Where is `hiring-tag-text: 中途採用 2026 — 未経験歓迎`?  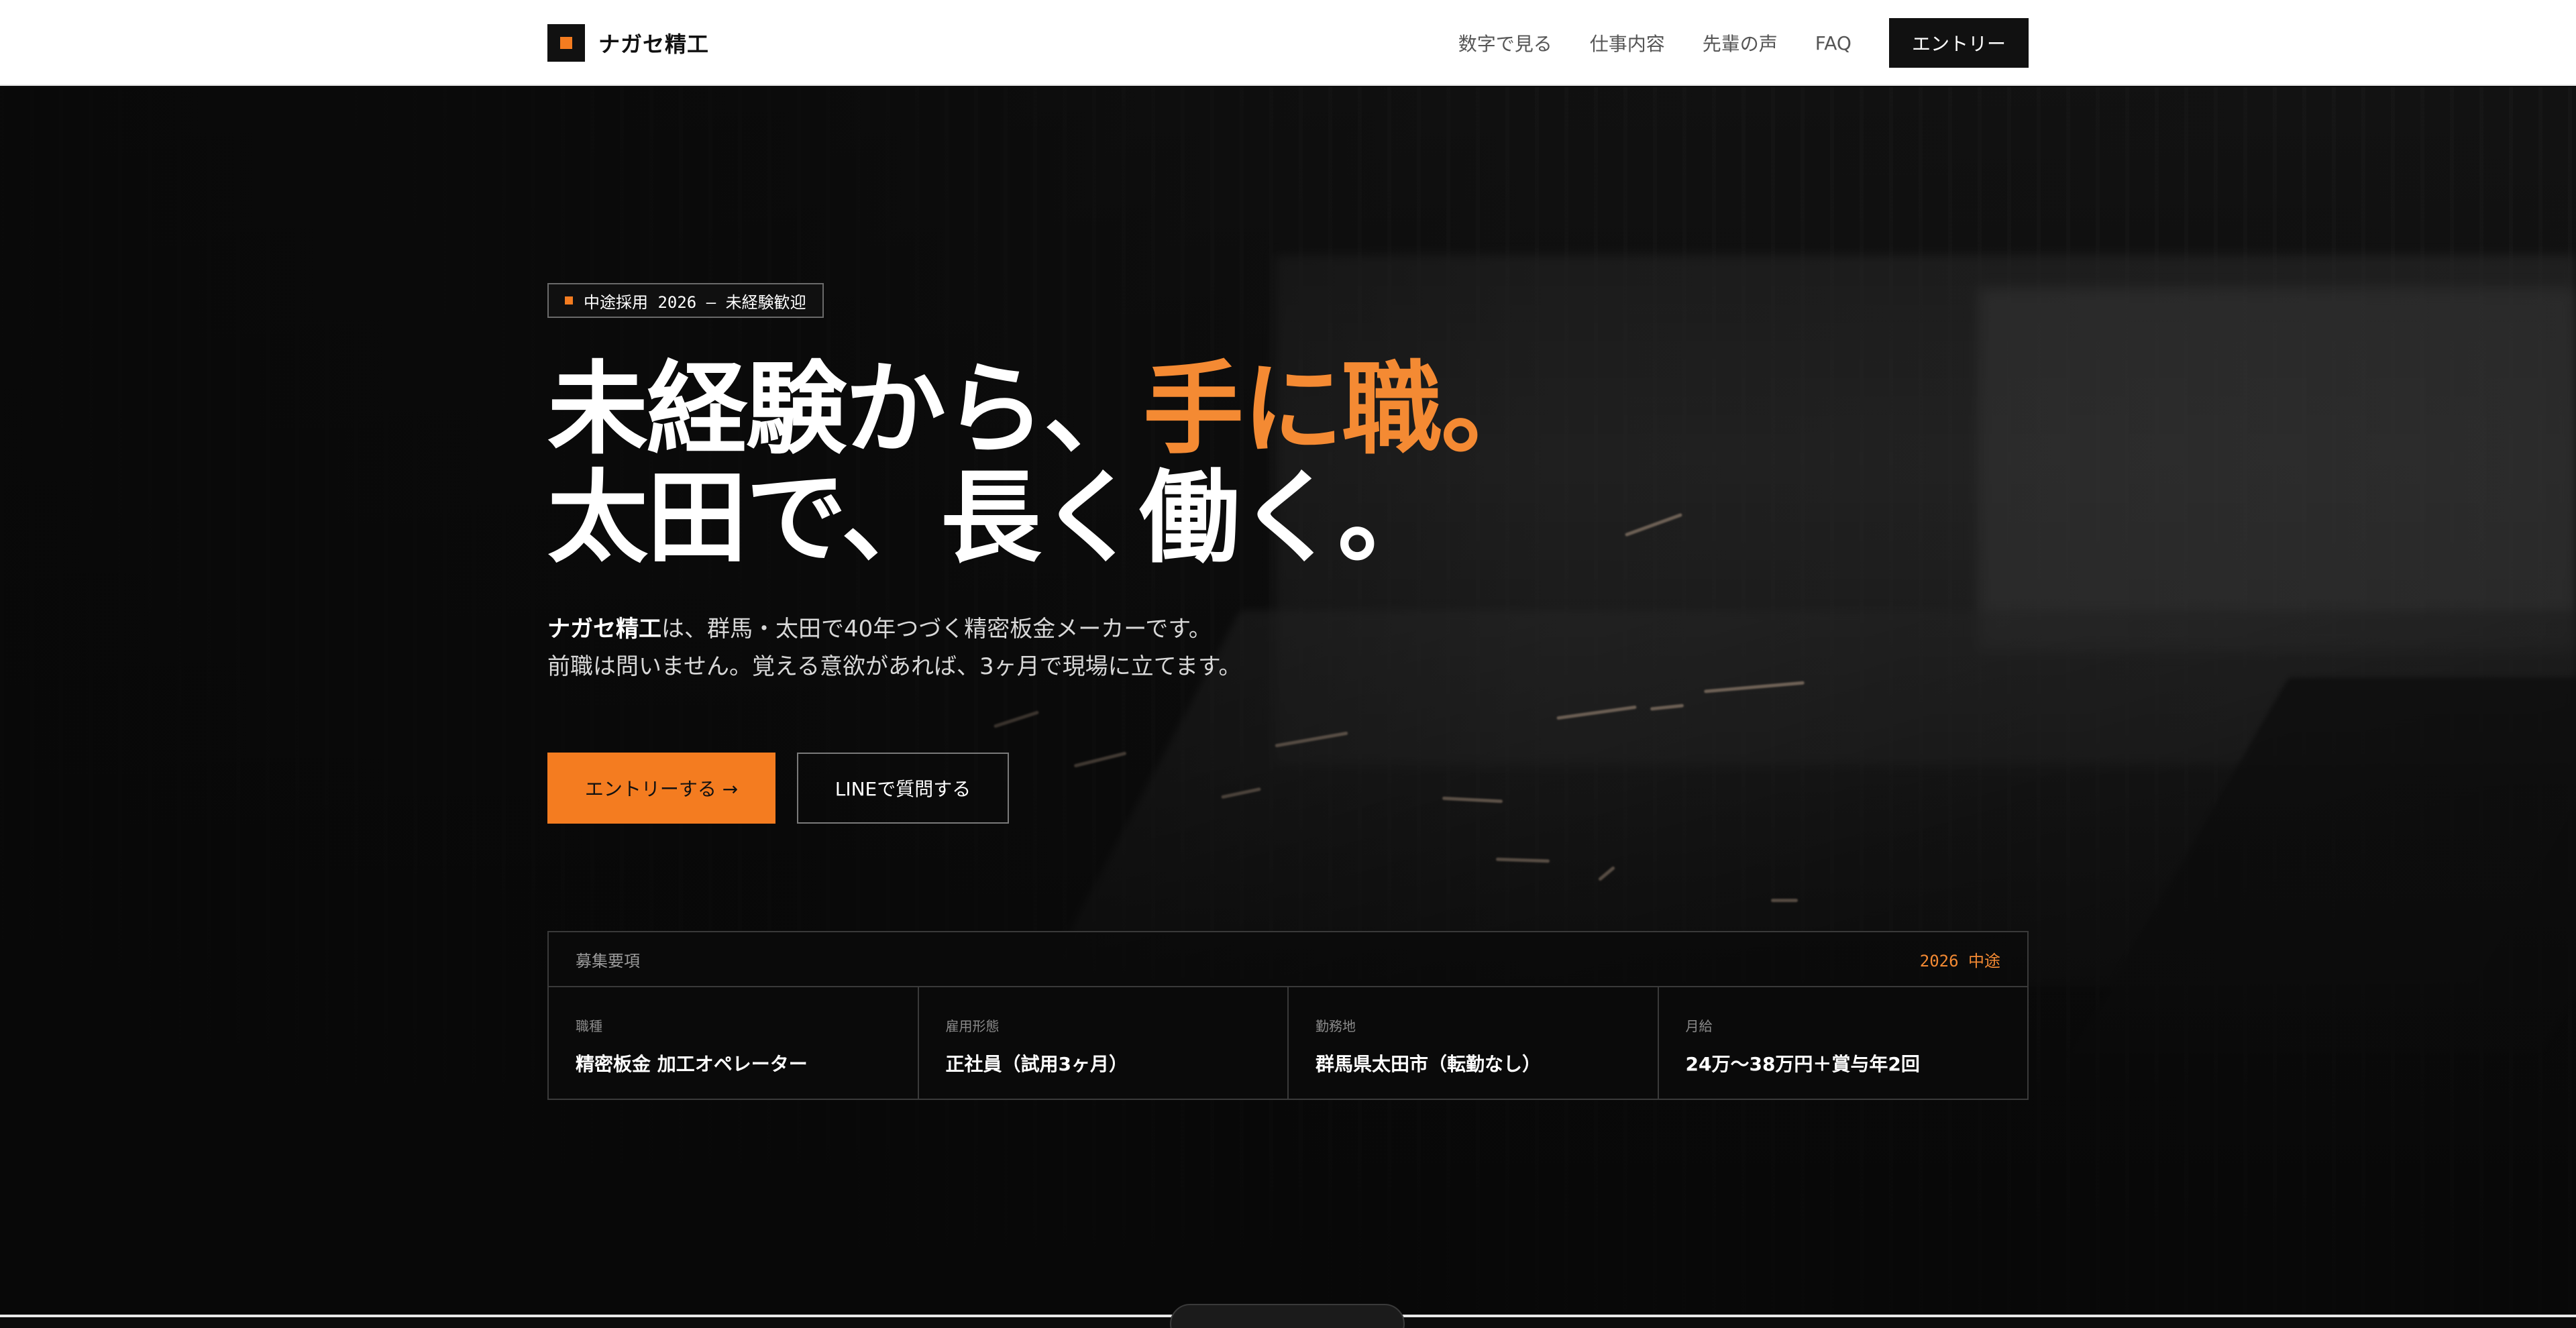 hiring-tag-text: 中途採用 2026 — 未経験歓迎 is located at coordinates (695, 302).